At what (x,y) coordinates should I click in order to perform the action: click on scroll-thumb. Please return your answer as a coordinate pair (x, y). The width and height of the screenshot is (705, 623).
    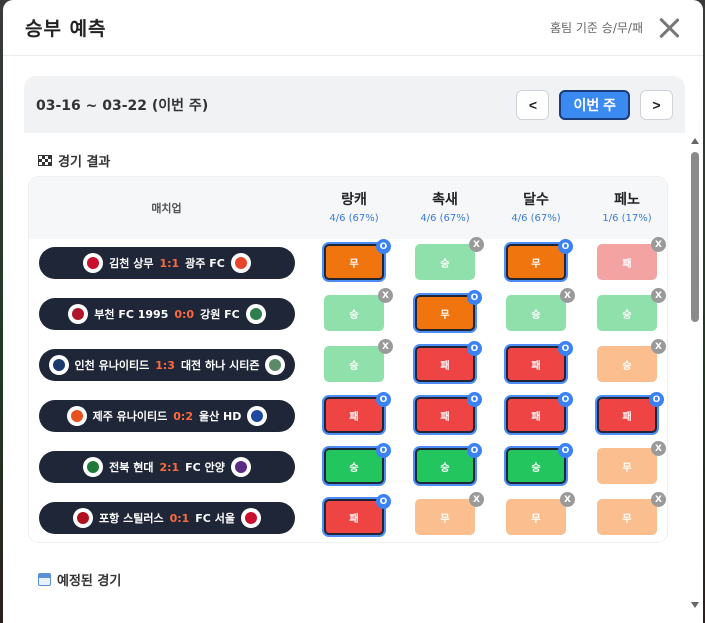
    Looking at the image, I should click on (695, 237).